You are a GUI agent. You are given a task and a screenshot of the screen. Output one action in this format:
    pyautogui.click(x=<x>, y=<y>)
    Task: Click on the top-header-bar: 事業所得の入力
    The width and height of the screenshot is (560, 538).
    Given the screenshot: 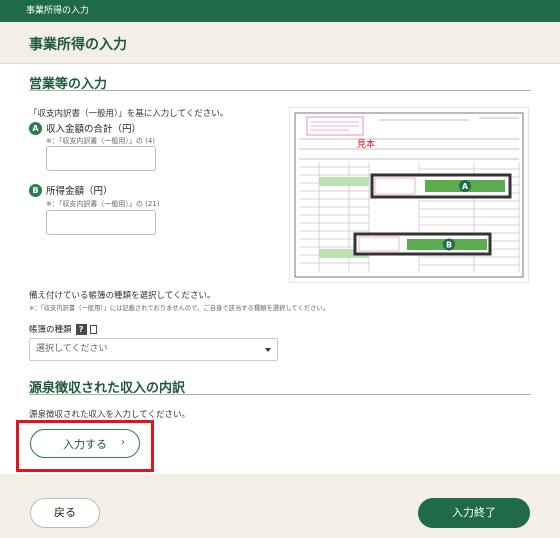 What is the action you would take?
    pyautogui.click(x=280, y=11)
    